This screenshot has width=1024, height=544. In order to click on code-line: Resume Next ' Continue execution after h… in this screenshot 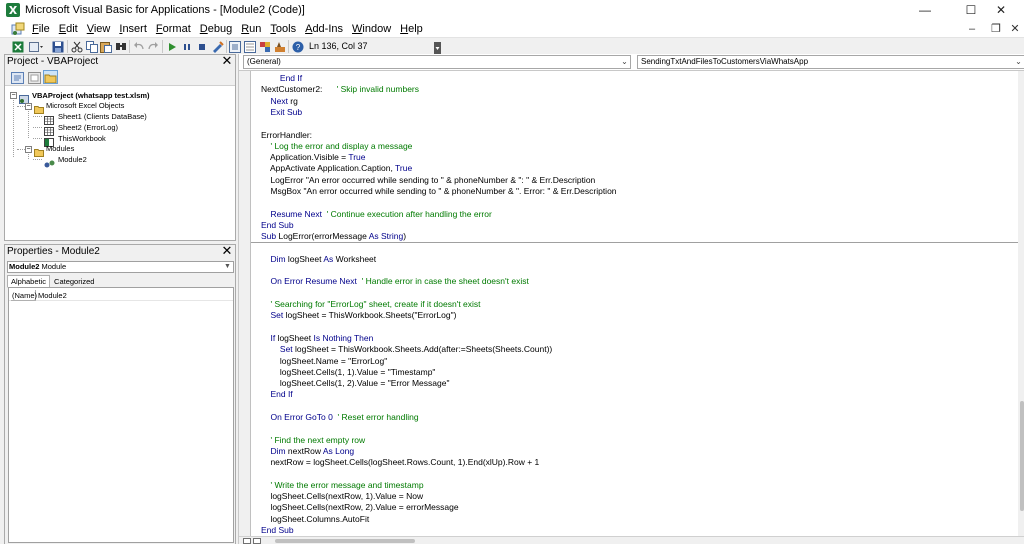, I will do `click(376, 214)`.